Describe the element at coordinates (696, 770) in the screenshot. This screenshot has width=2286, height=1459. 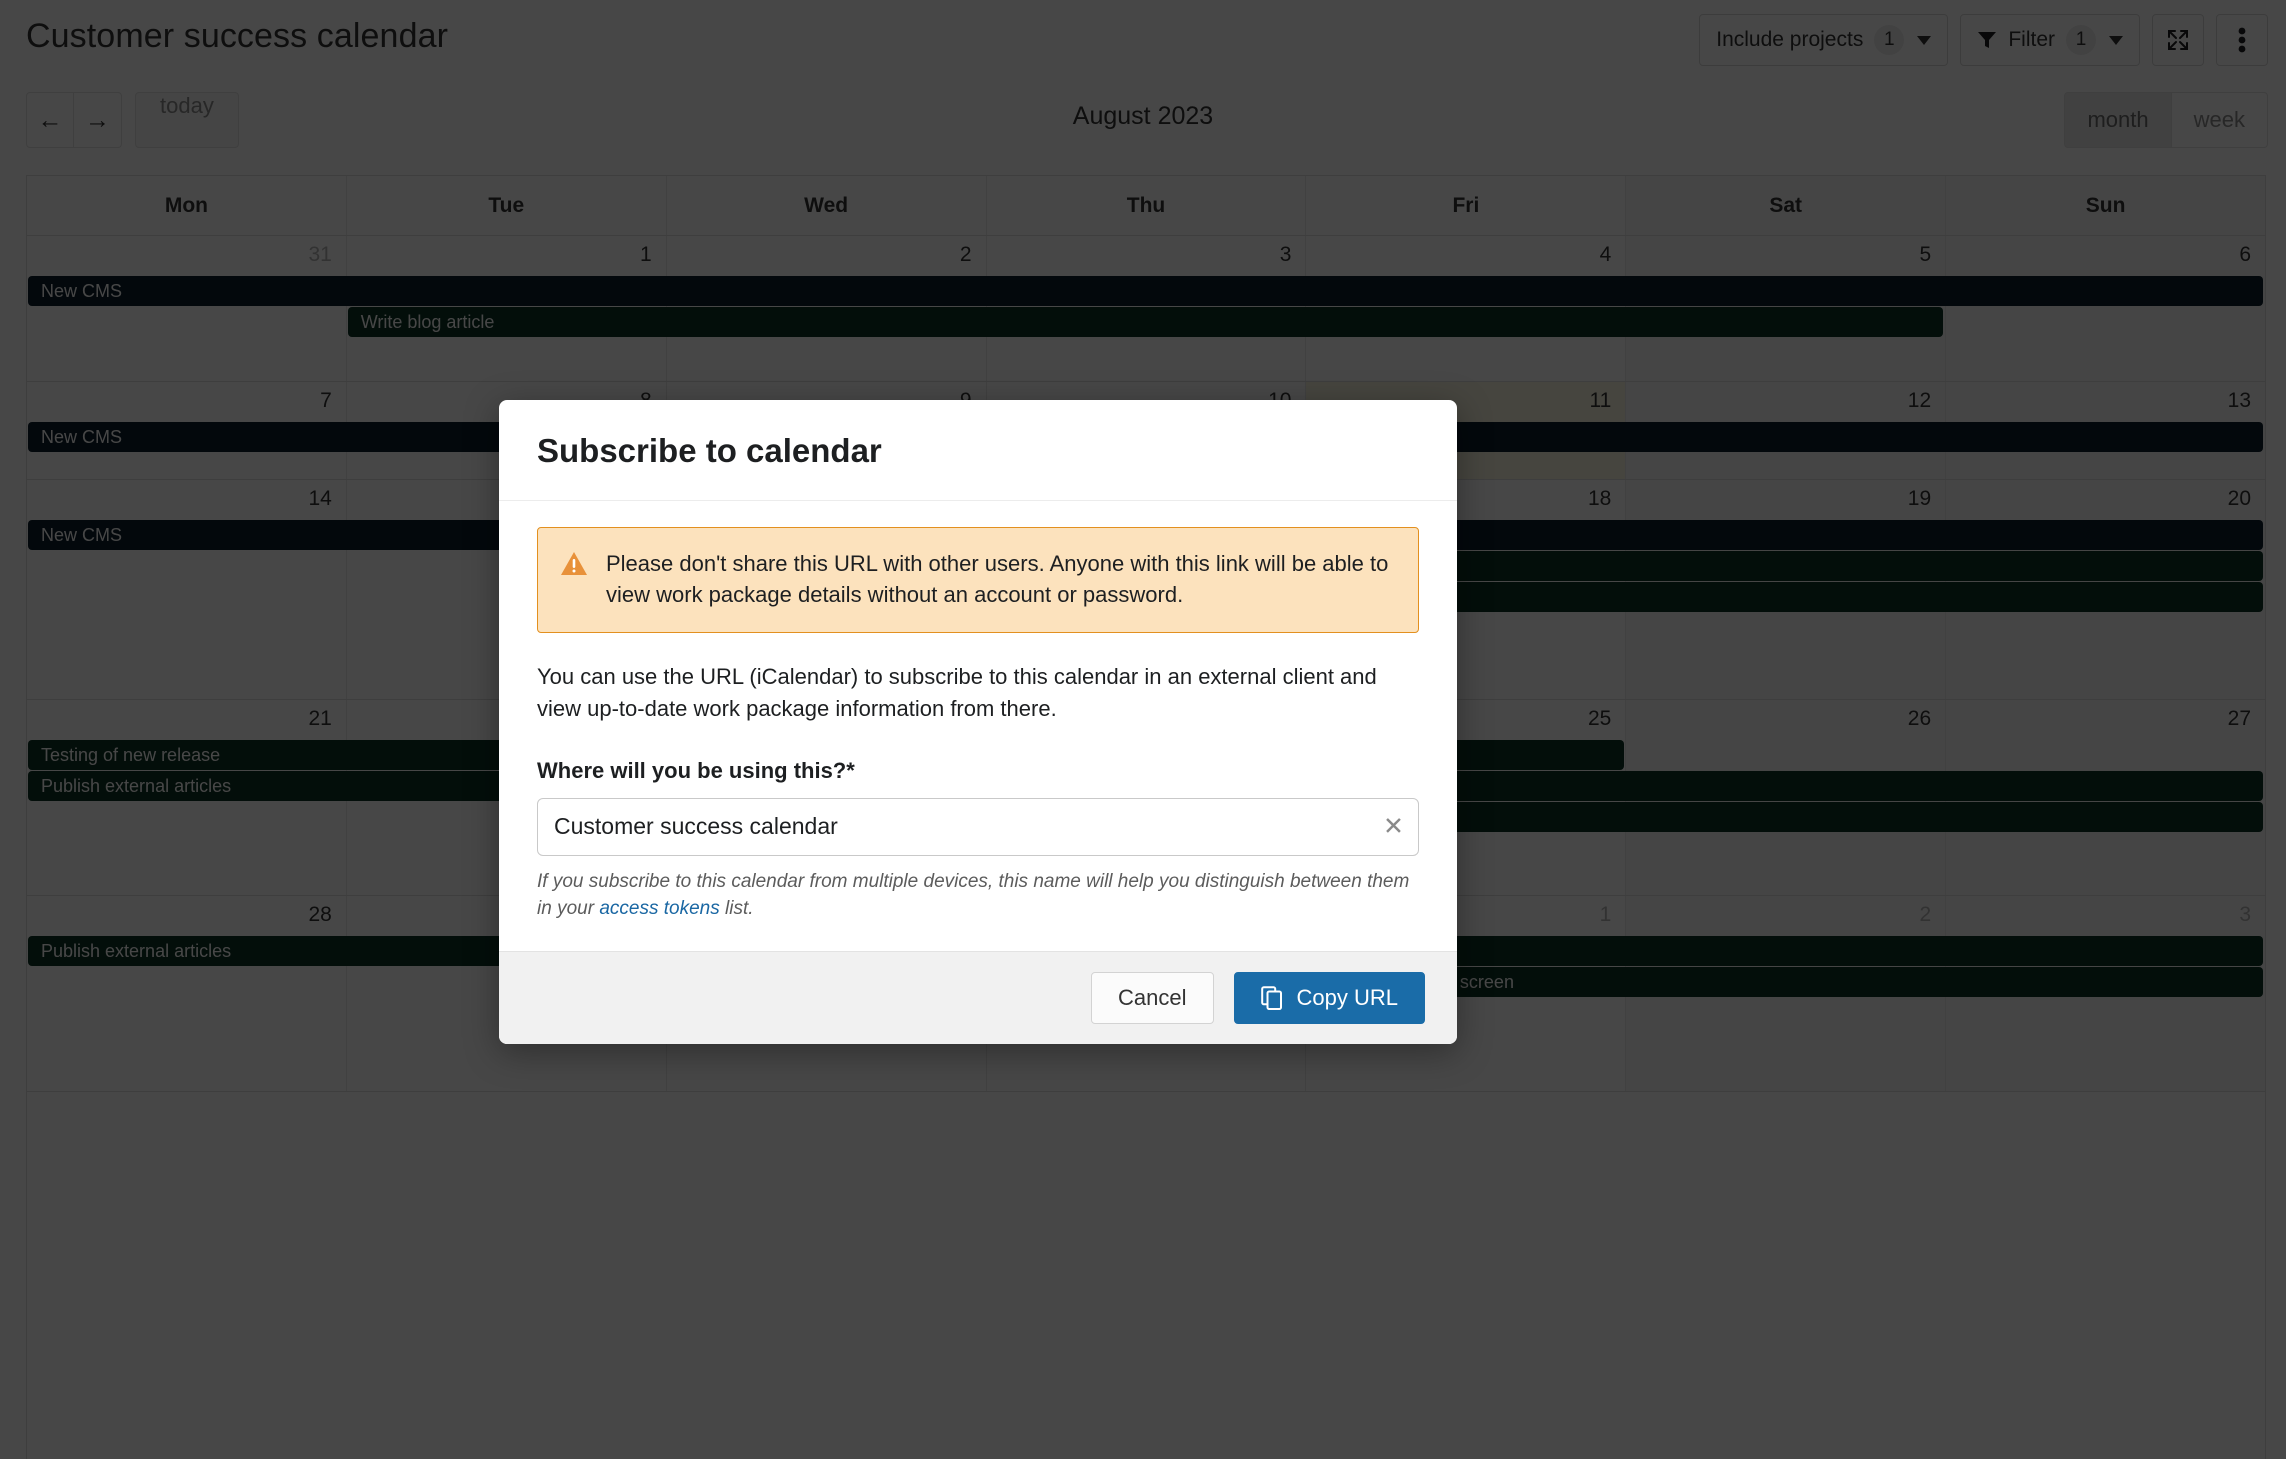
I see `name-field-label: Where will you be using this?*` at that location.